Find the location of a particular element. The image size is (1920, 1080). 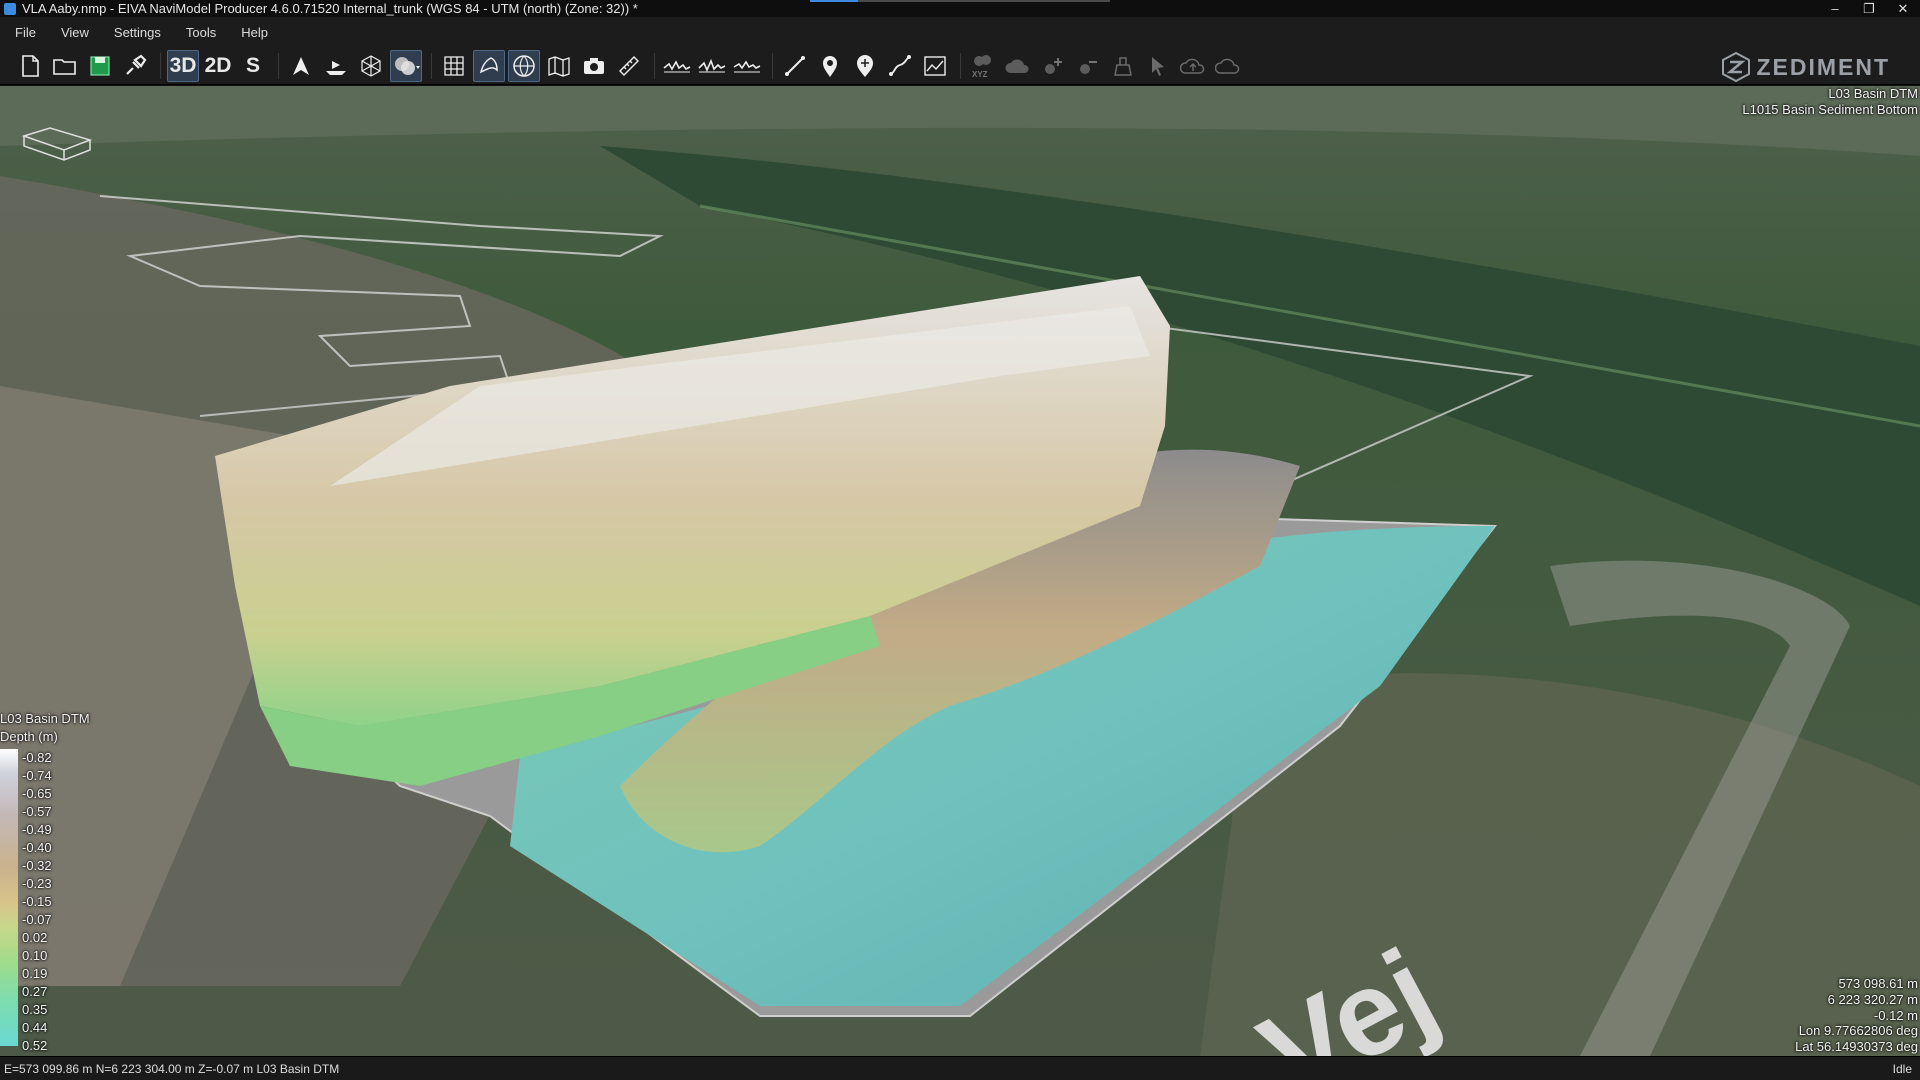

menu-bar: File View Settings Tools Help is located at coordinates (960, 32).